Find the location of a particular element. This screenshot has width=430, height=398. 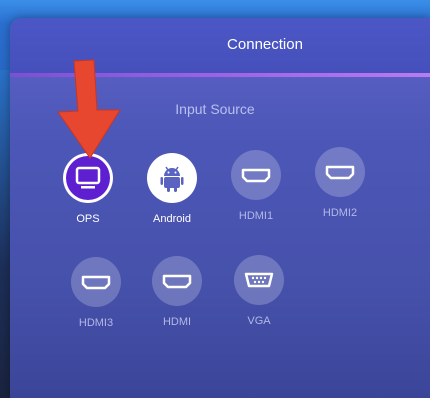

hdmi2-circle is located at coordinates (340, 172).